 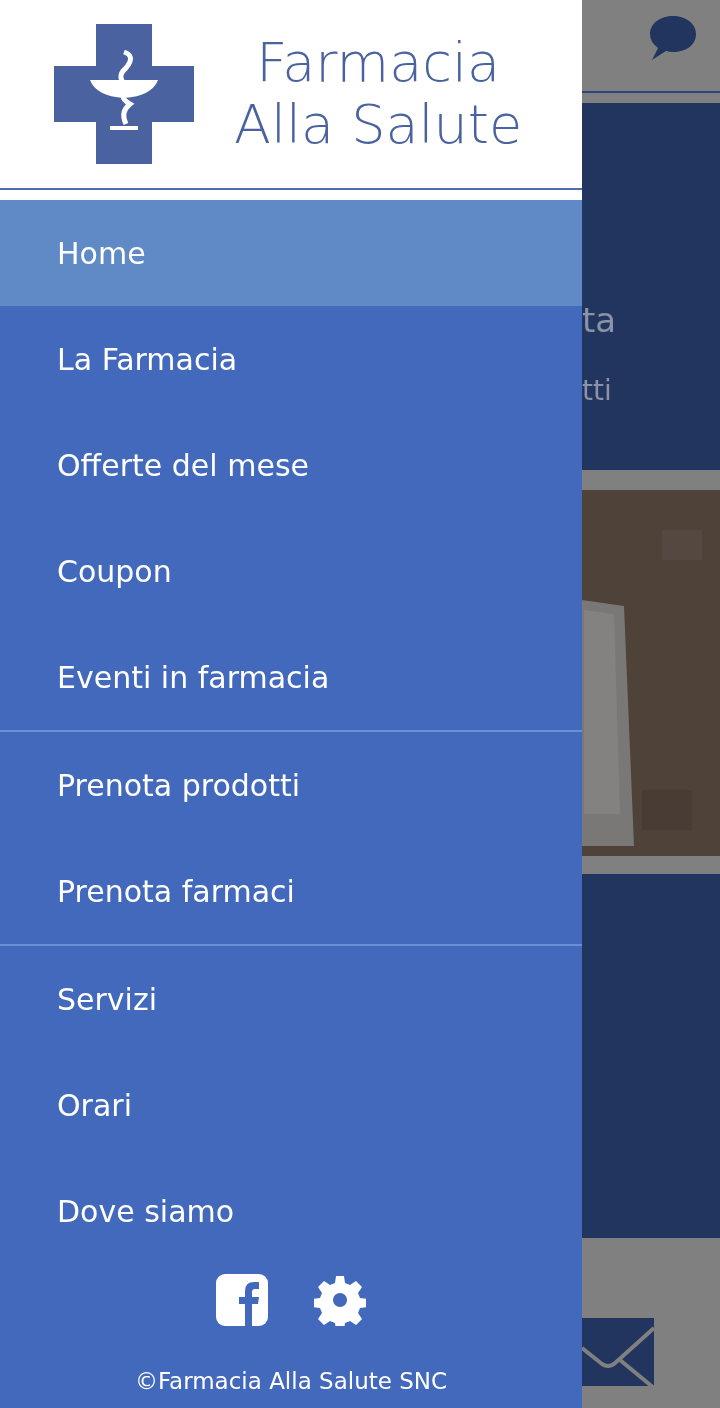 I want to click on menu-item: Dove siamo, so click(x=291, y=1211).